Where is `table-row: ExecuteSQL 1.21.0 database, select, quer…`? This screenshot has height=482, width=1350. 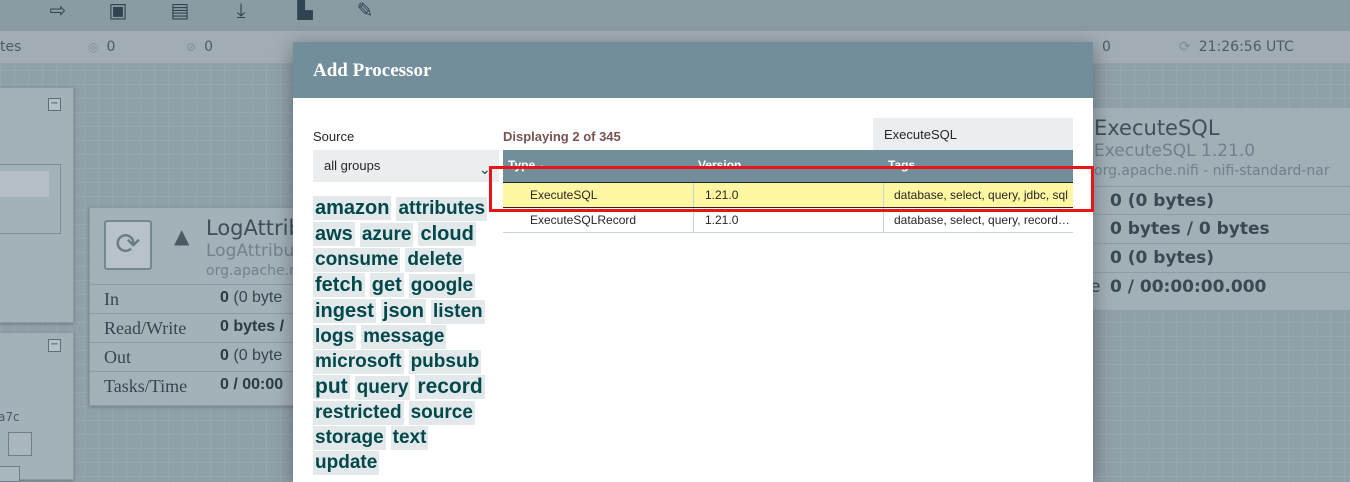 table-row: ExecuteSQL 1.21.0 database, select, quer… is located at coordinates (788, 195).